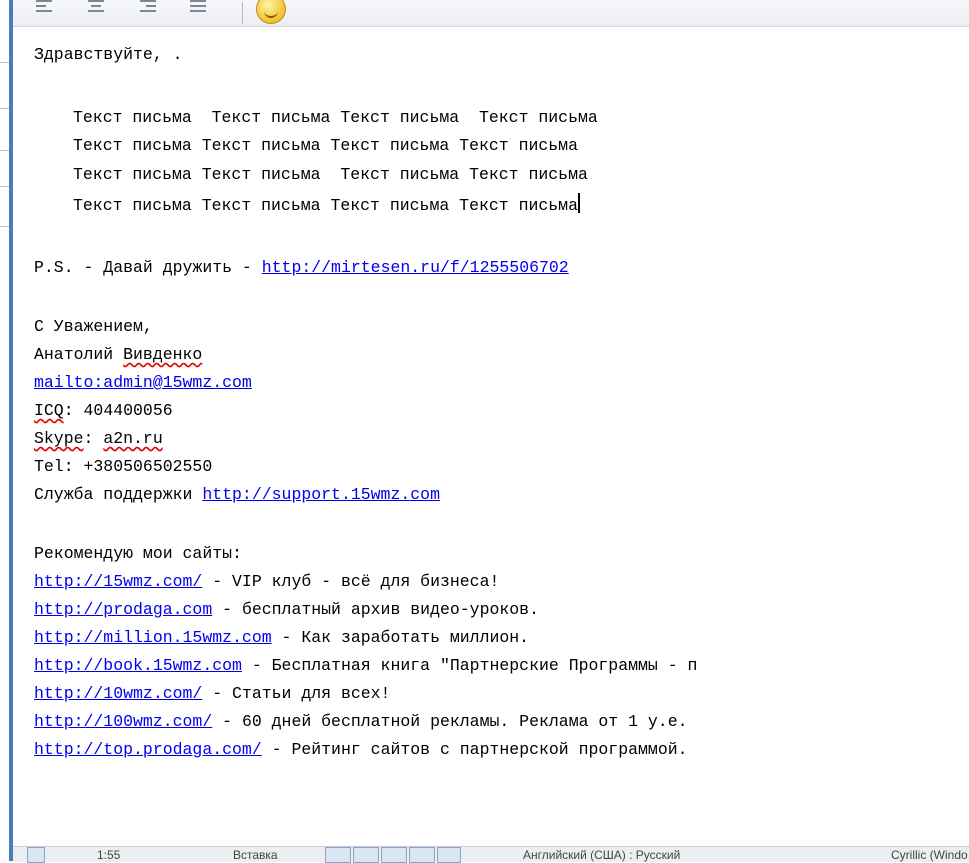 The height and width of the screenshot is (863, 969). Describe the element at coordinates (118, 693) in the screenshot. I see `site-link: http://10wmz.com/` at that location.